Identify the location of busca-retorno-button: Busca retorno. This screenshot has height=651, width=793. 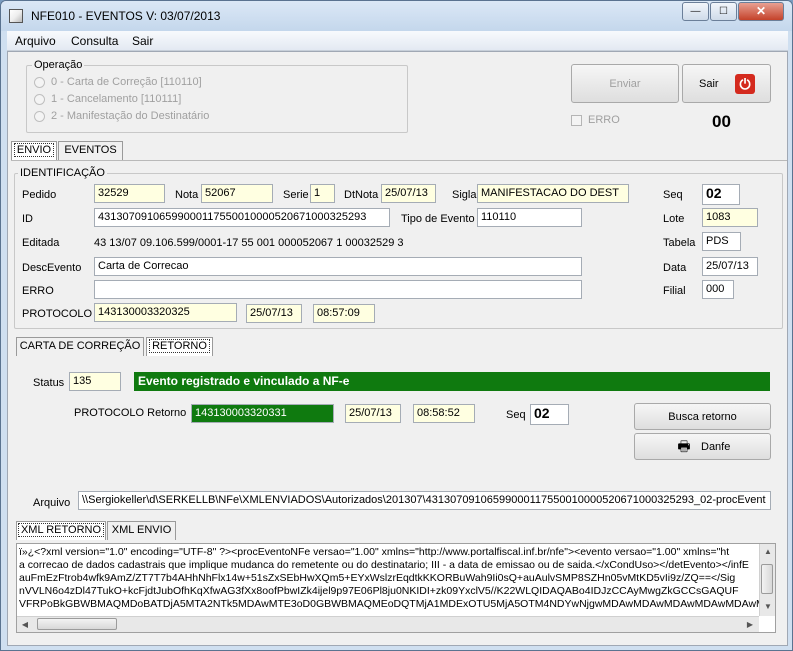
(702, 416).